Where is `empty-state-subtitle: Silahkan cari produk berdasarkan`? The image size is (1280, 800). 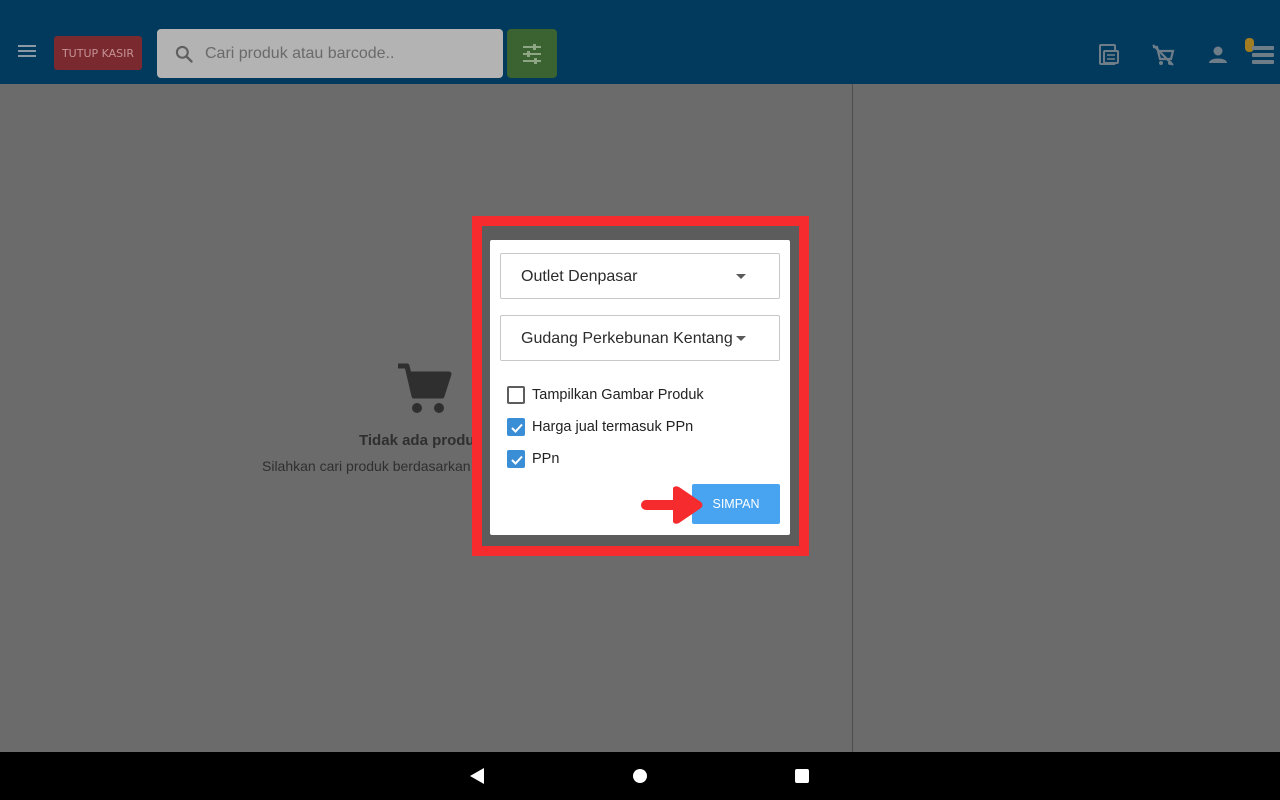 empty-state-subtitle: Silahkan cari produk berdasarkan is located at coordinates (366, 466).